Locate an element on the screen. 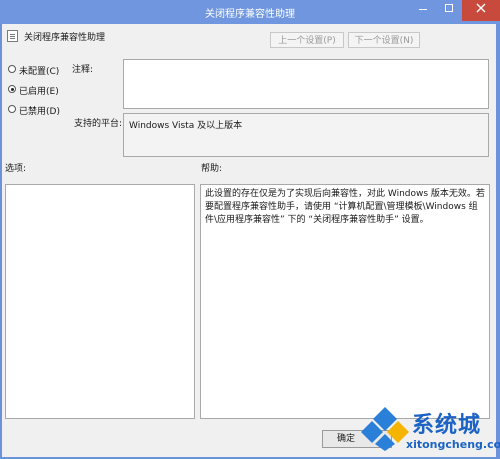 The width and height of the screenshot is (500, 459). policy-name: 关闭程序兼容性助理 is located at coordinates (65, 38).